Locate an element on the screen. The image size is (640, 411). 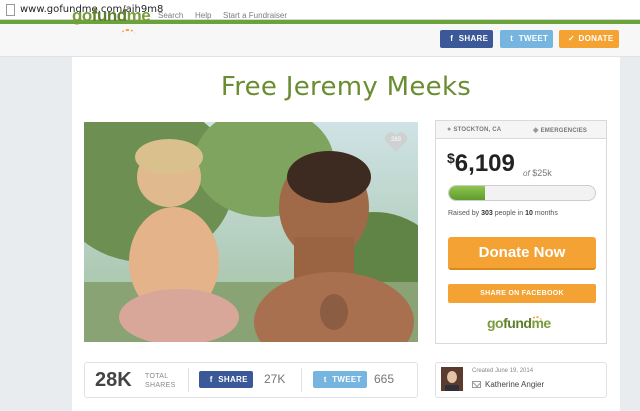
nav-search-link: Search is located at coordinates (170, 15).